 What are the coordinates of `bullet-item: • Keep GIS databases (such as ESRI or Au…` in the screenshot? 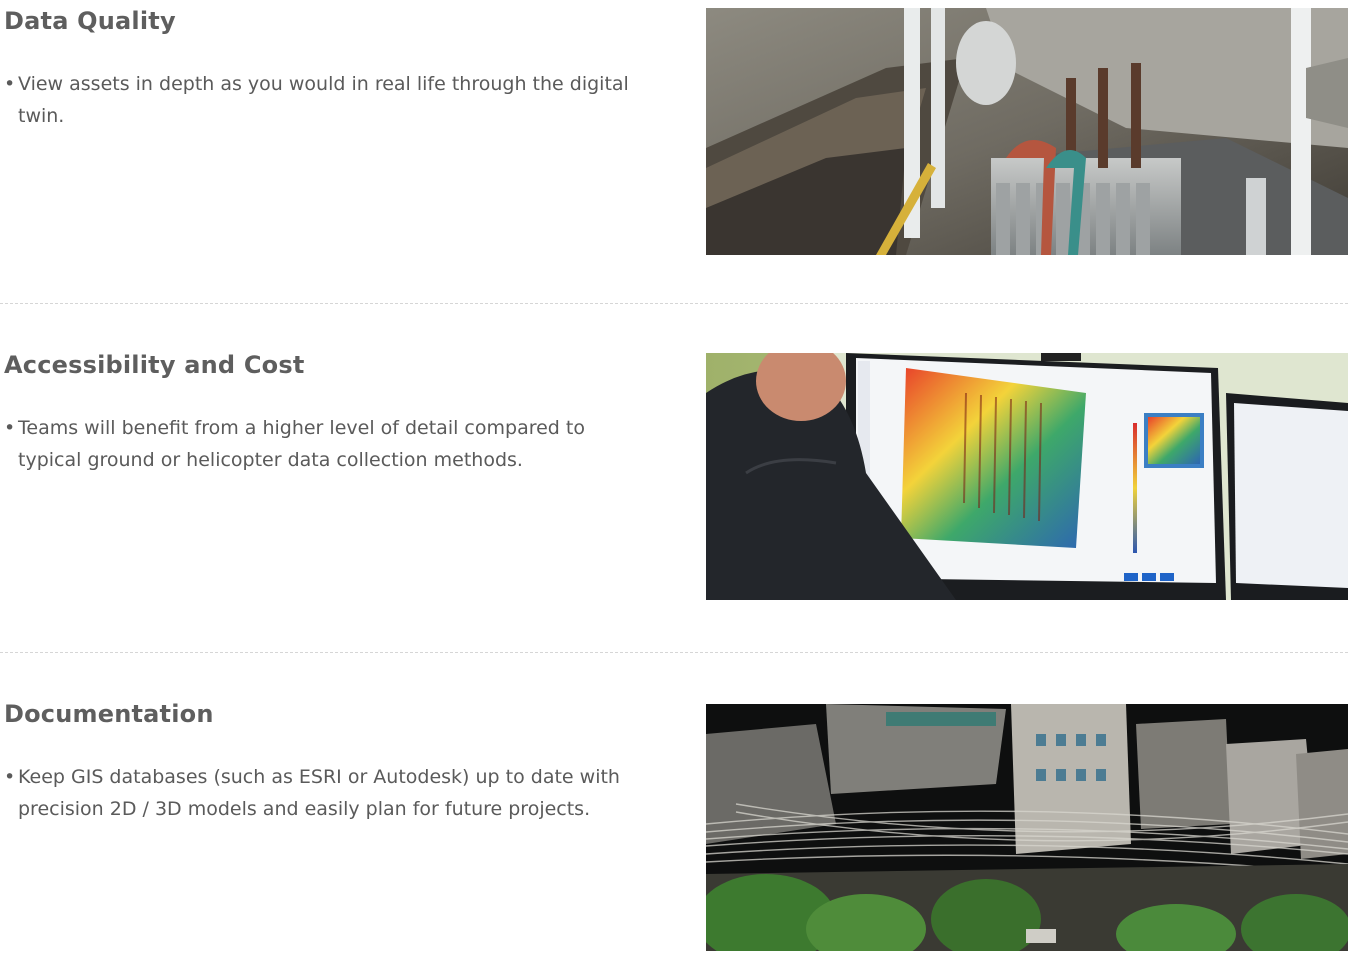 It's located at (329, 793).